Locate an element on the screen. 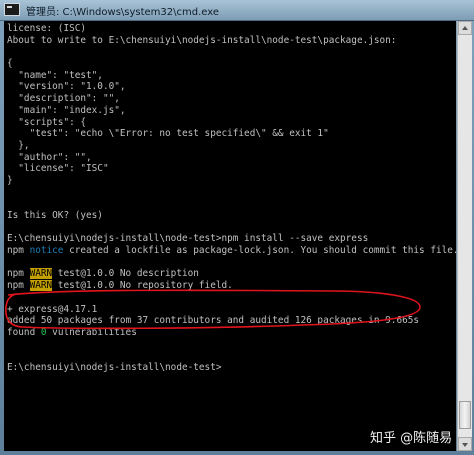 This screenshot has width=474, height=455. console-text: test@1.0.0 No description is located at coordinates (125, 274).